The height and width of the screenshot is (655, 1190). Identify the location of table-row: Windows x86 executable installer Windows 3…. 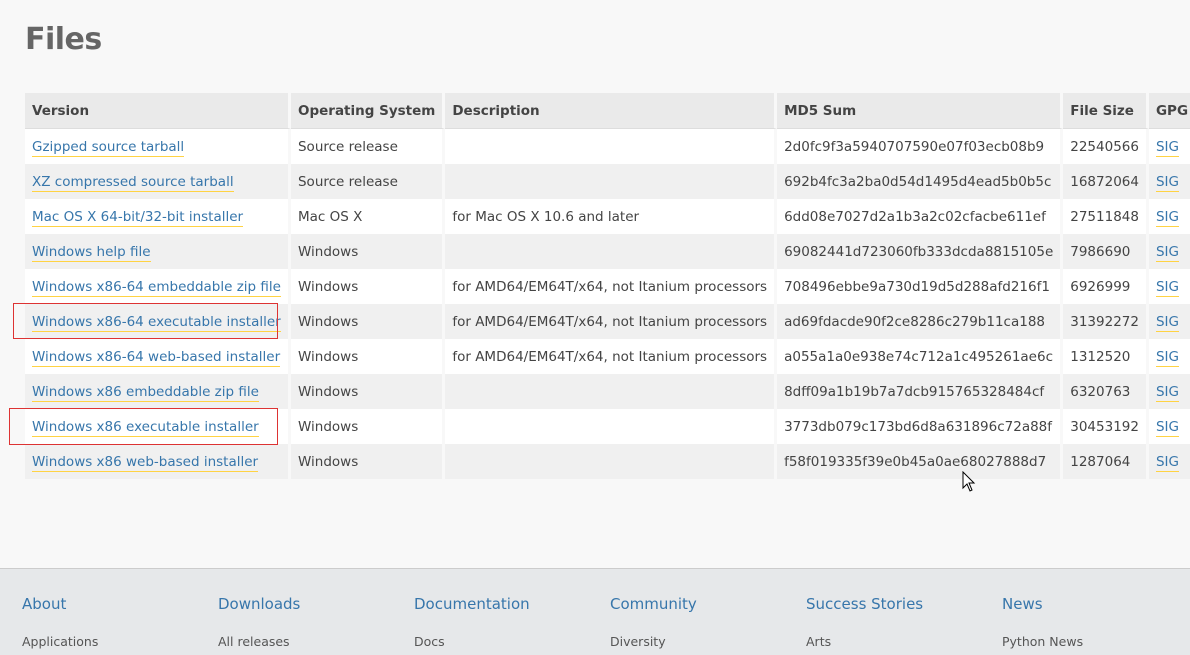
(607, 426).